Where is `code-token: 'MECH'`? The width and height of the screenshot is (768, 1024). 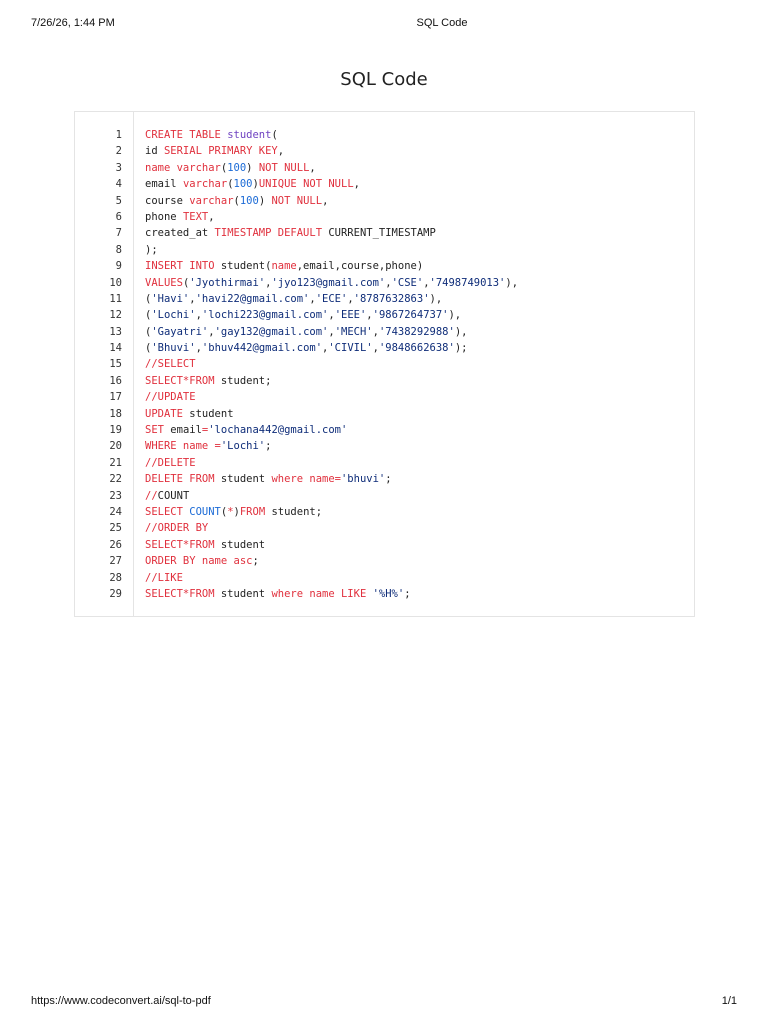
code-token: 'MECH' is located at coordinates (353, 331).